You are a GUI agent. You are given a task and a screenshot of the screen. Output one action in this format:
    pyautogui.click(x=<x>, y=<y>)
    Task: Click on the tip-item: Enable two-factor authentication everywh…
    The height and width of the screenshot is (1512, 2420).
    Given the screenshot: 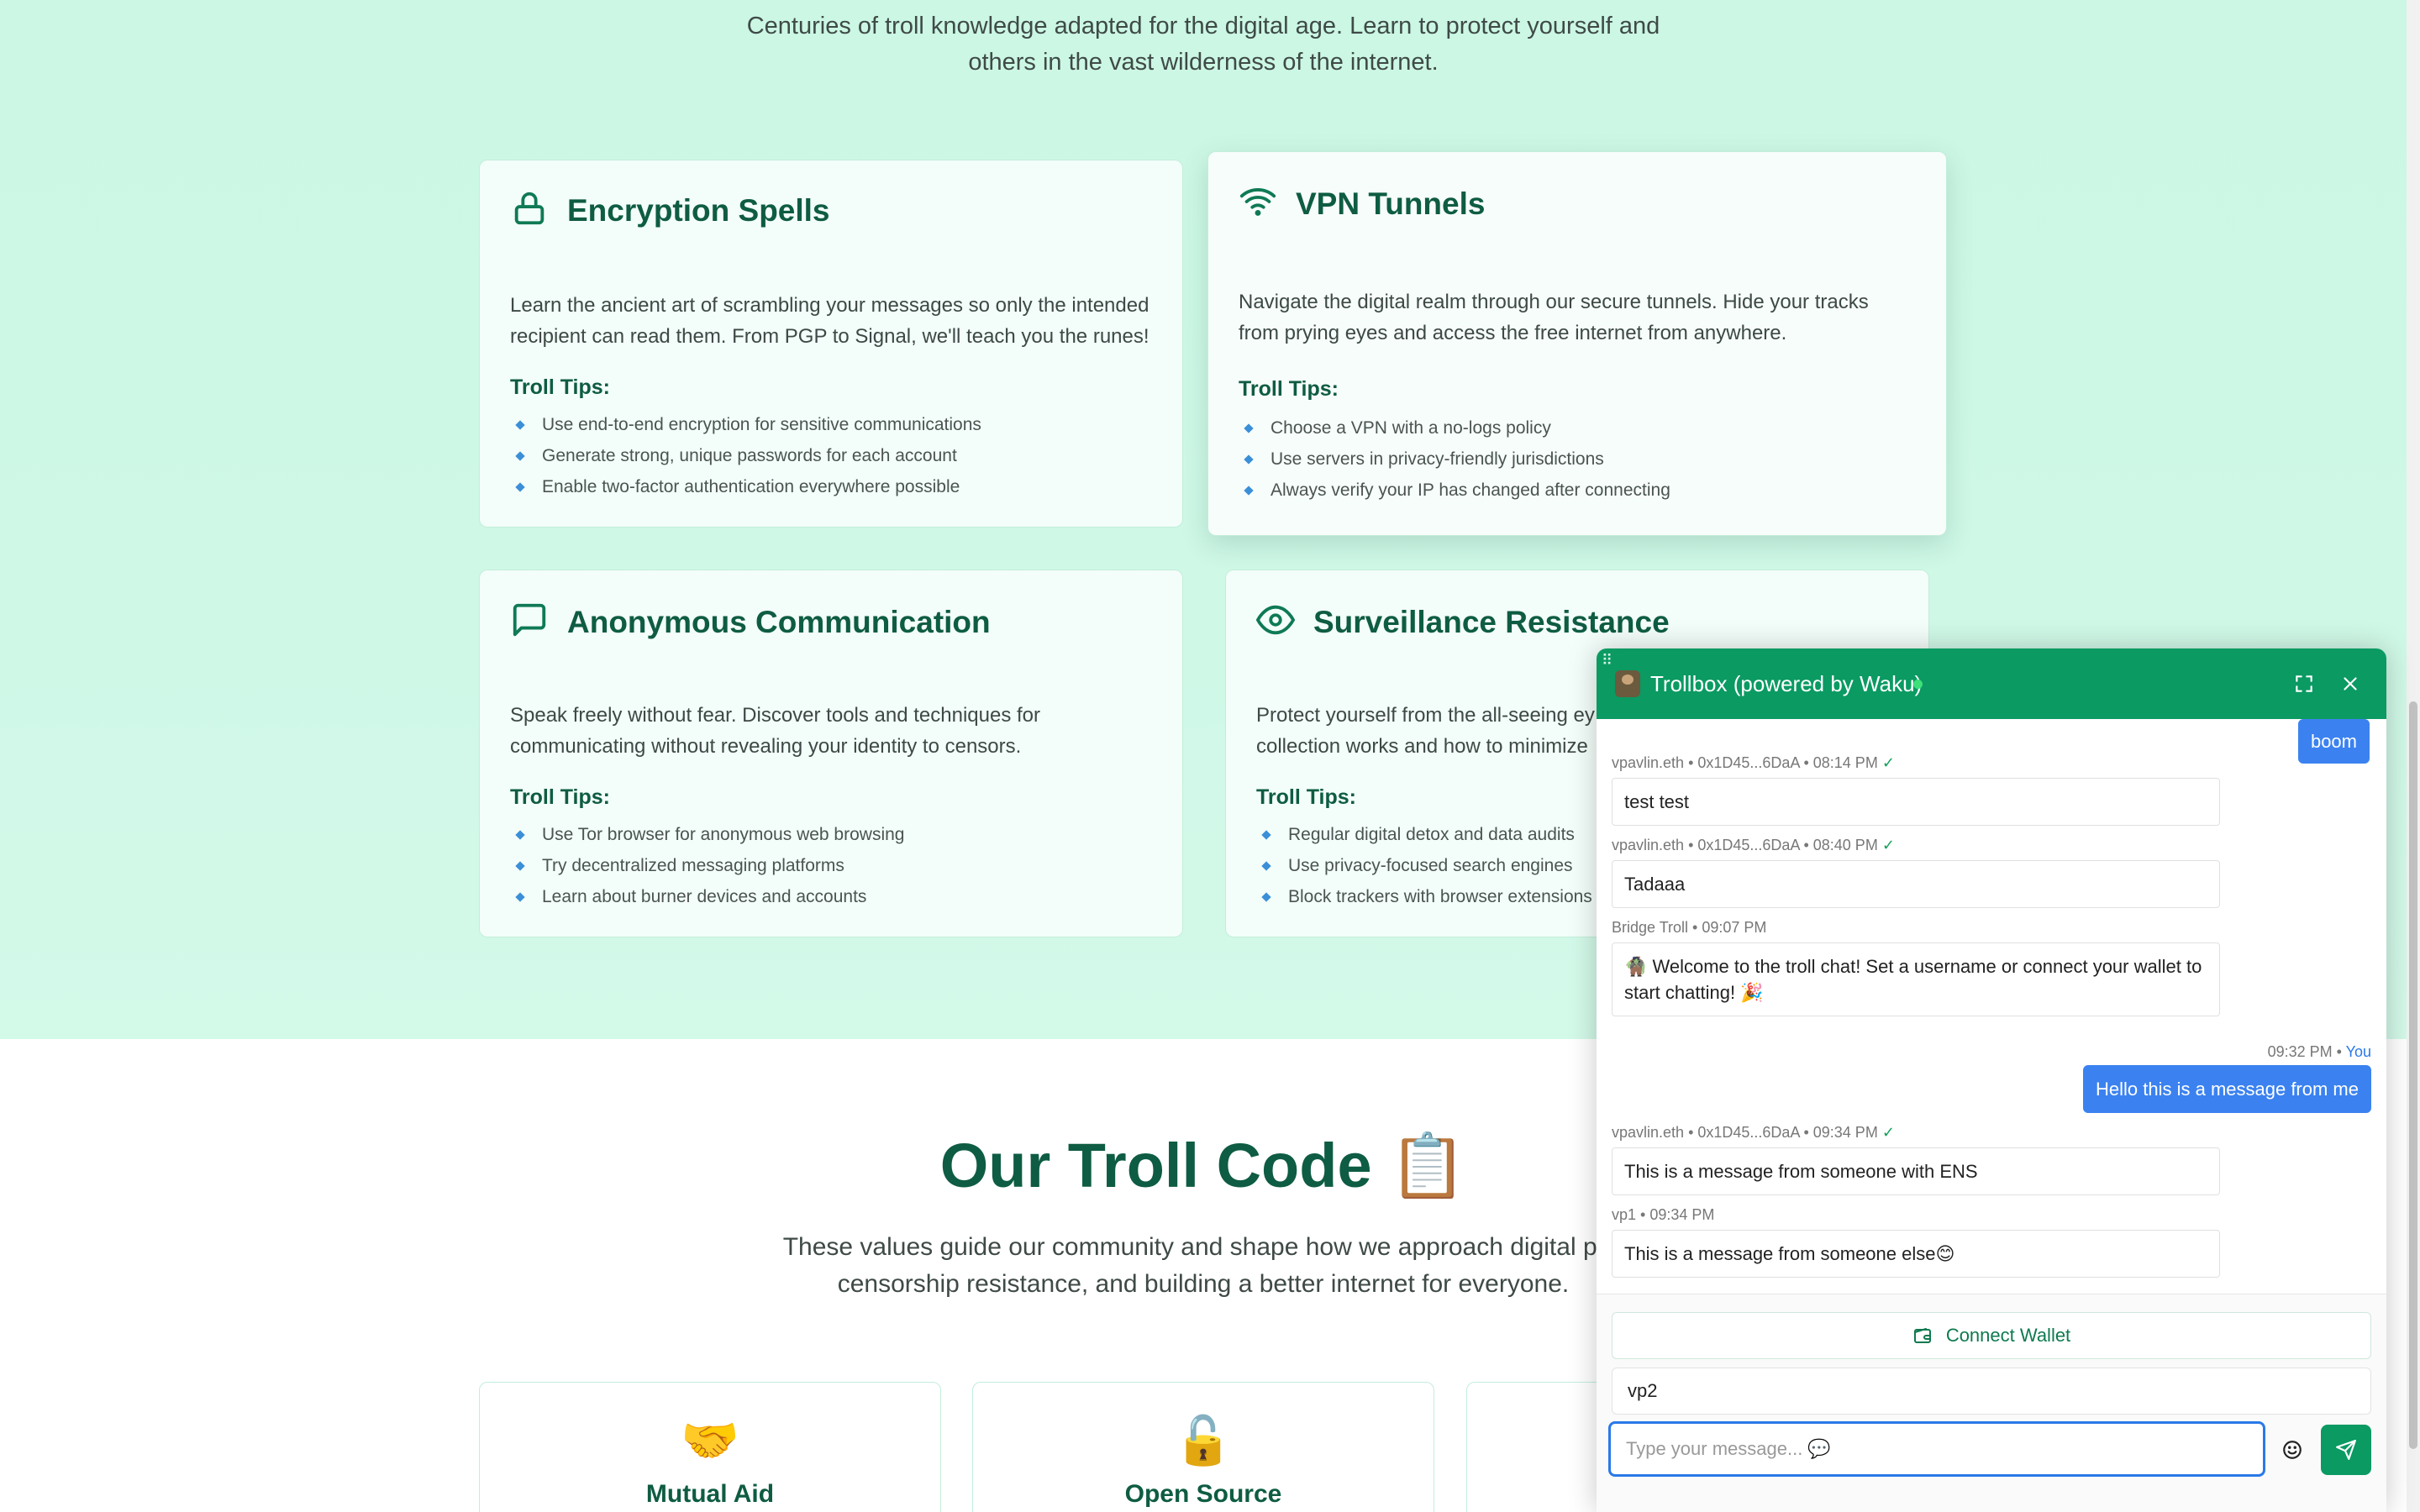 What is the action you would take?
    pyautogui.click(x=746, y=486)
    